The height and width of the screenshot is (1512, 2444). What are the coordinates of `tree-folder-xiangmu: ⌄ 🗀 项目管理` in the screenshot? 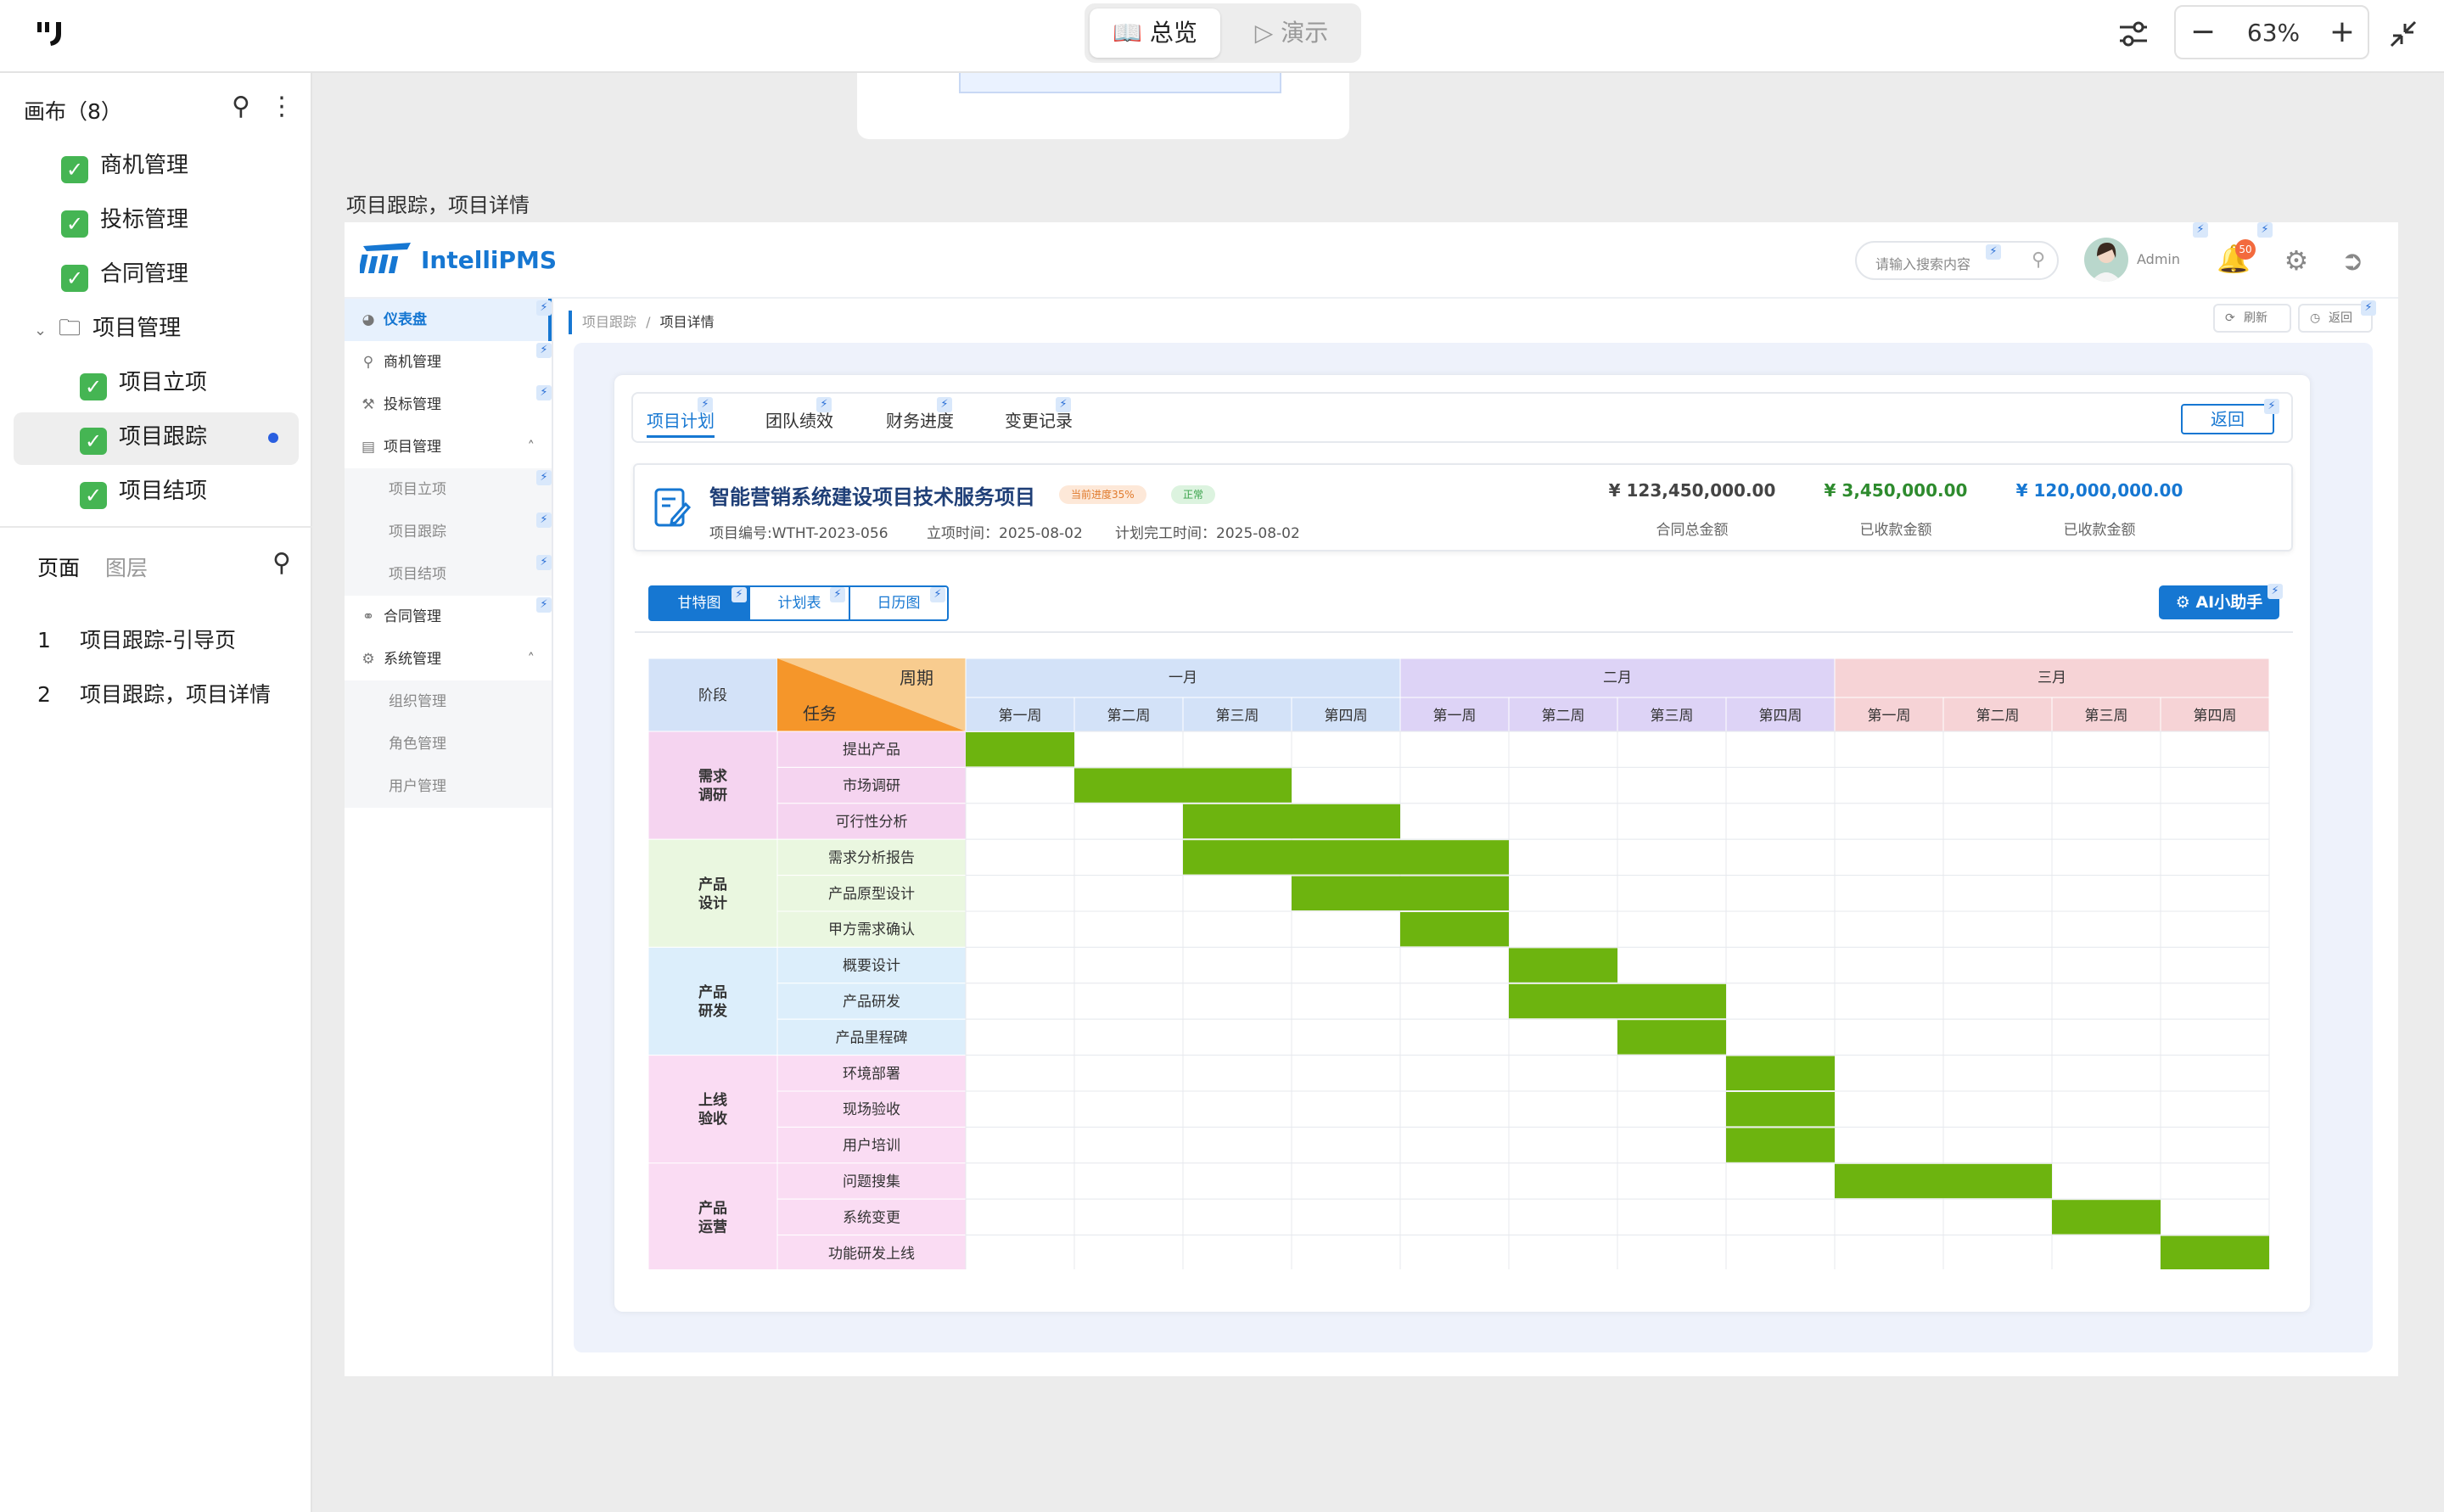 It's located at (107, 328).